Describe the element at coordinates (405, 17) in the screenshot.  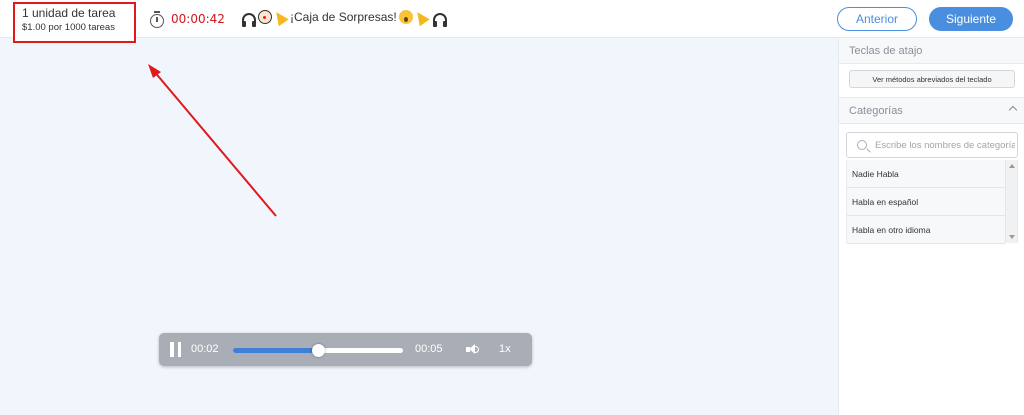
I see `surprised-face-icon` at that location.